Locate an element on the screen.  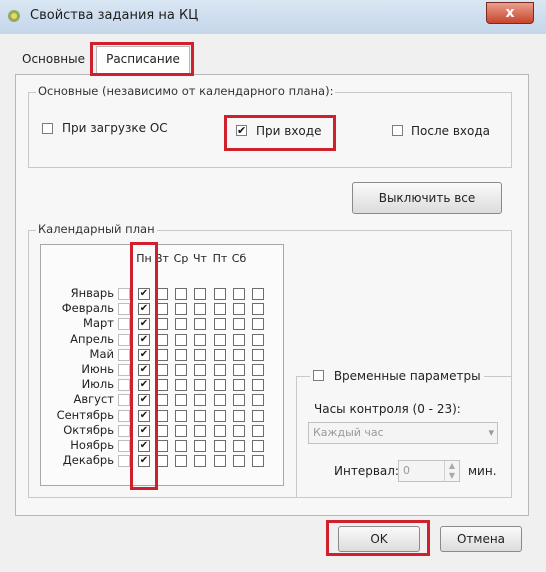
month-label: Февраль is located at coordinates (75, 308).